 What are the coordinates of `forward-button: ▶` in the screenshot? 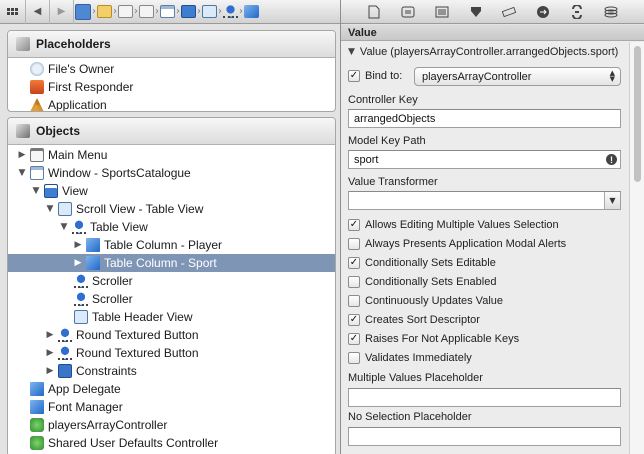 It's located at (62, 12).